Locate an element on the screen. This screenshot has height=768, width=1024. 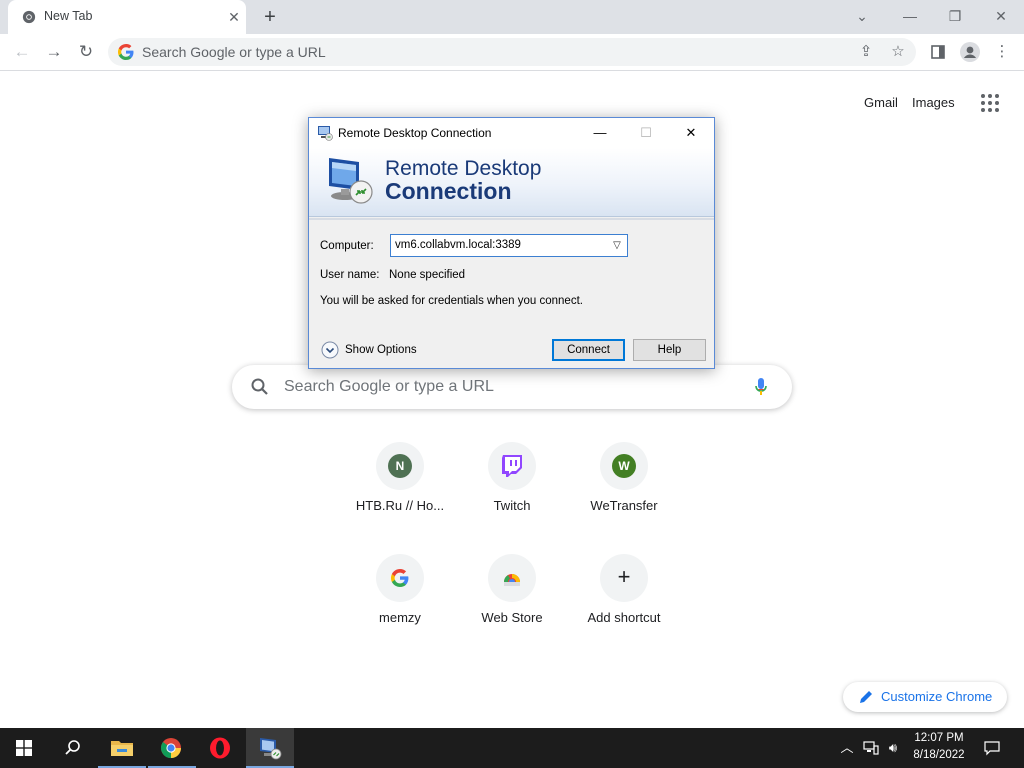
google-g-icon is located at coordinates (400, 578).